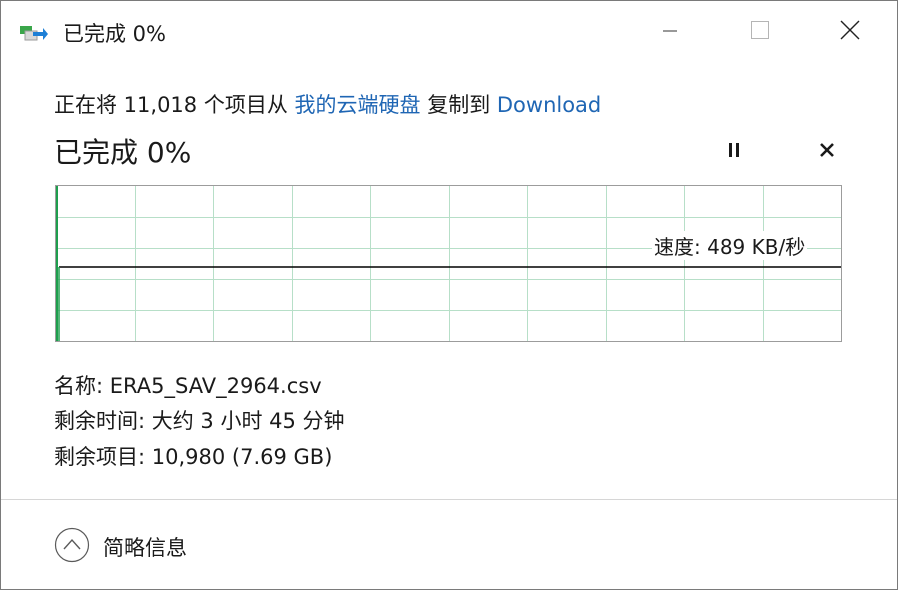 This screenshot has height=590, width=898. I want to click on stop-icon, so click(827, 152).